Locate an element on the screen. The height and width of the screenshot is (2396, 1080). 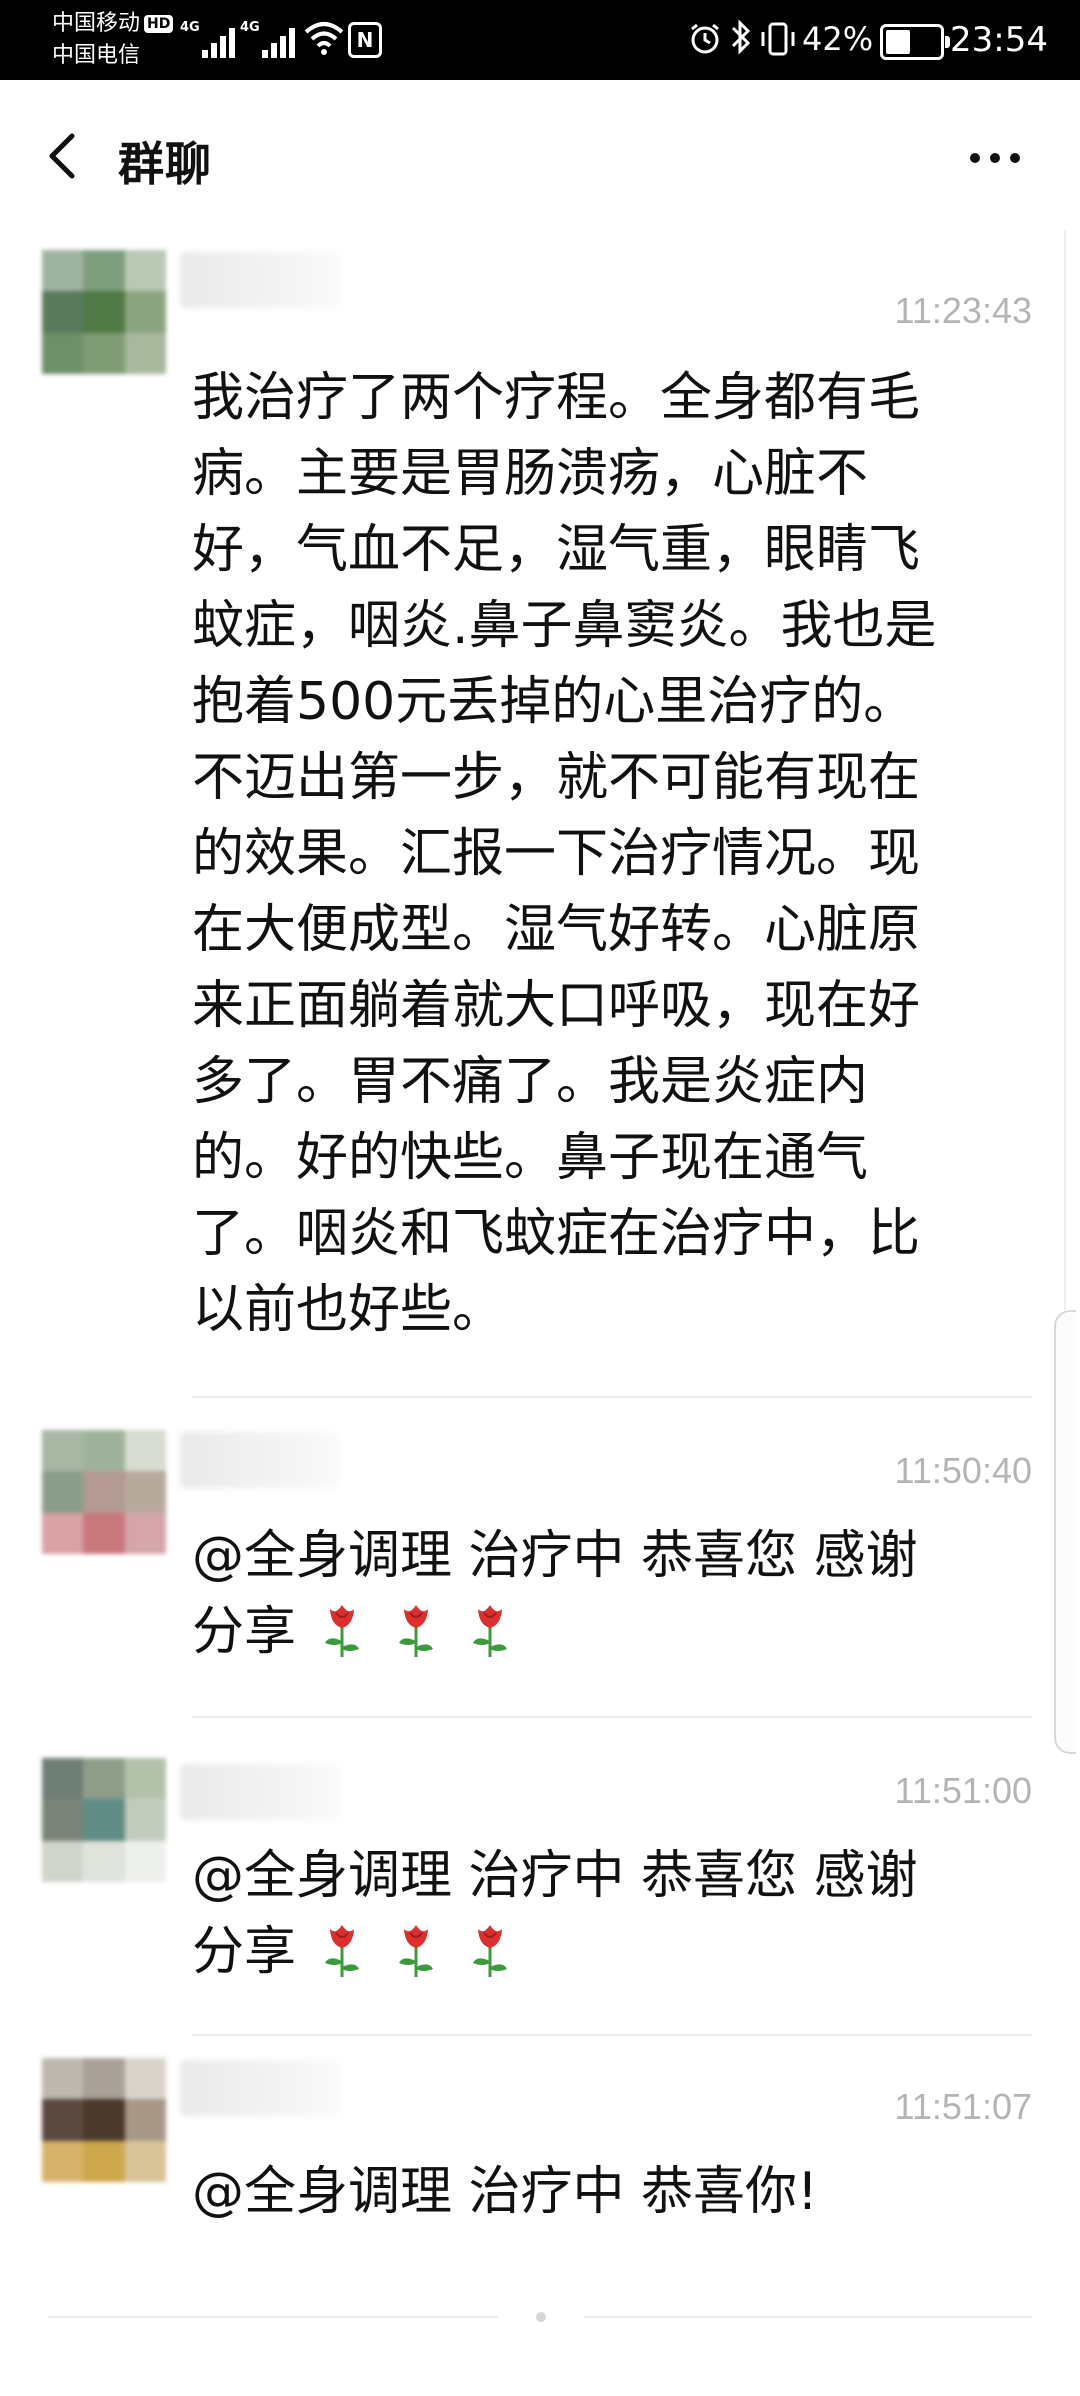
scroll-line is located at coordinates (1065, 770).